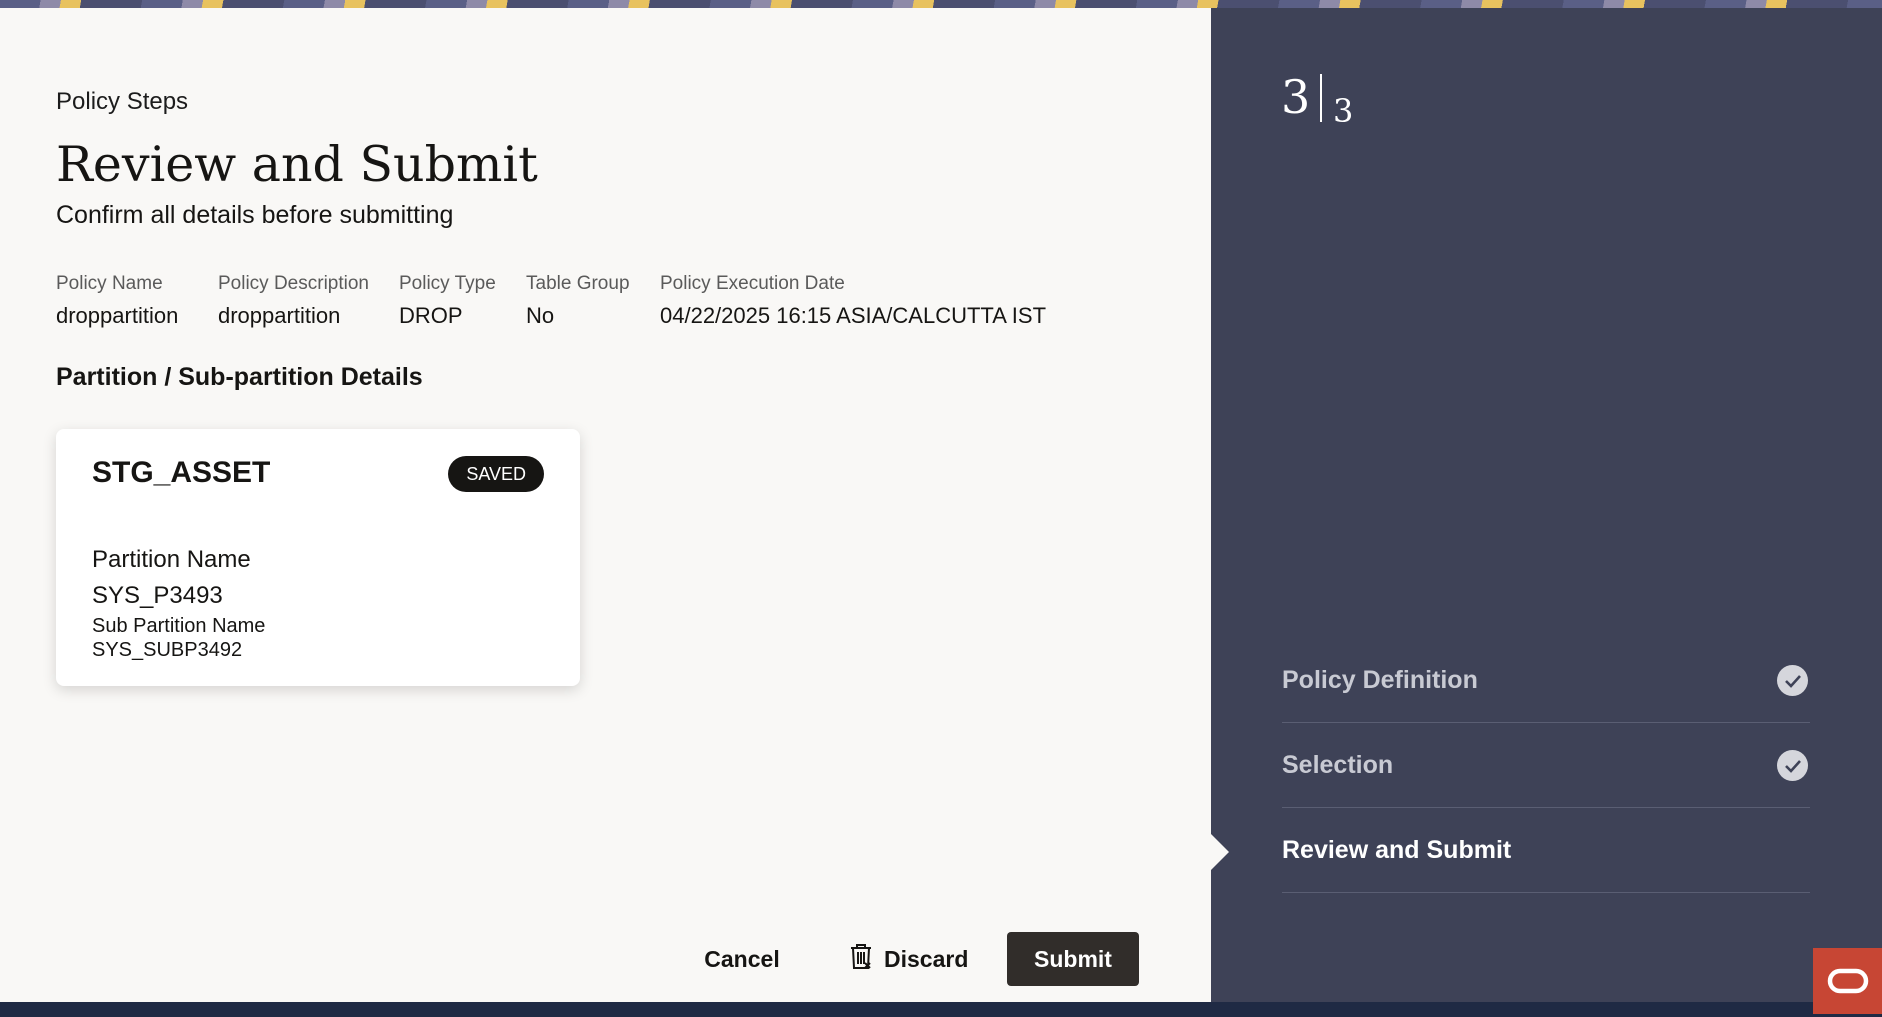 This screenshot has width=1882, height=1017. Describe the element at coordinates (752, 283) in the screenshot. I see `policy-execution-date-label: Policy Execution Date` at that location.